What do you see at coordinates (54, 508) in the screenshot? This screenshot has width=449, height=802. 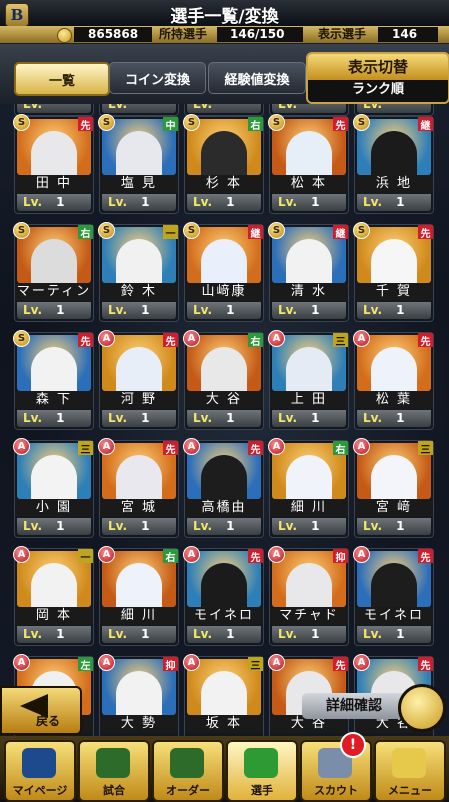 I see `player-name: 小 園` at bounding box center [54, 508].